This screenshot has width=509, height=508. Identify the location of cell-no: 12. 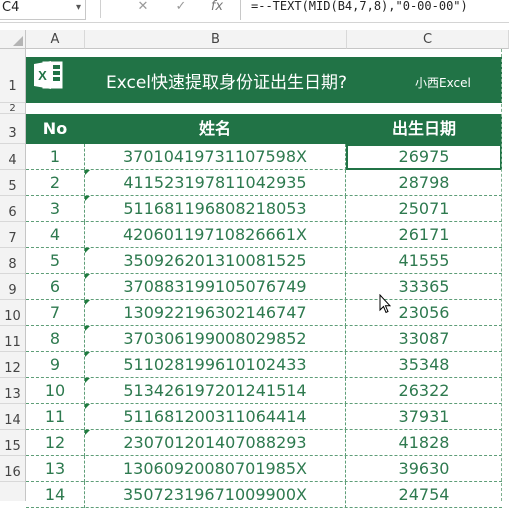
(55, 443).